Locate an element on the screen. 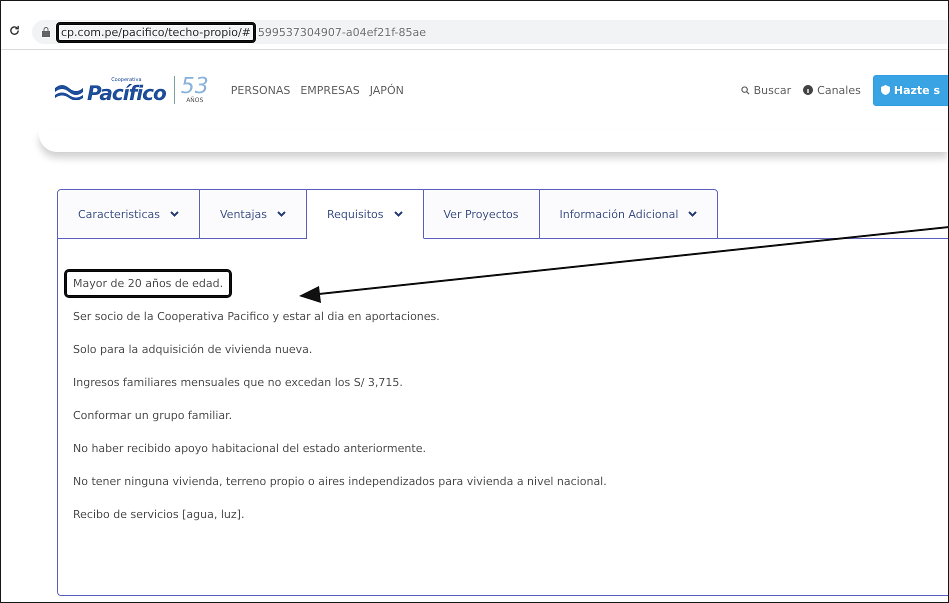 This screenshot has width=949, height=603. tab: Ventajas is located at coordinates (254, 214).